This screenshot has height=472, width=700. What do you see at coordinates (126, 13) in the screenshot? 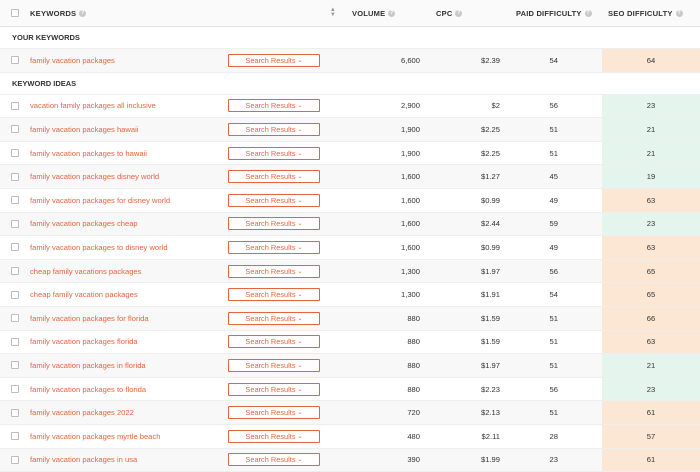
I see `header-keywords: KEYWORDS ?` at bounding box center [126, 13].